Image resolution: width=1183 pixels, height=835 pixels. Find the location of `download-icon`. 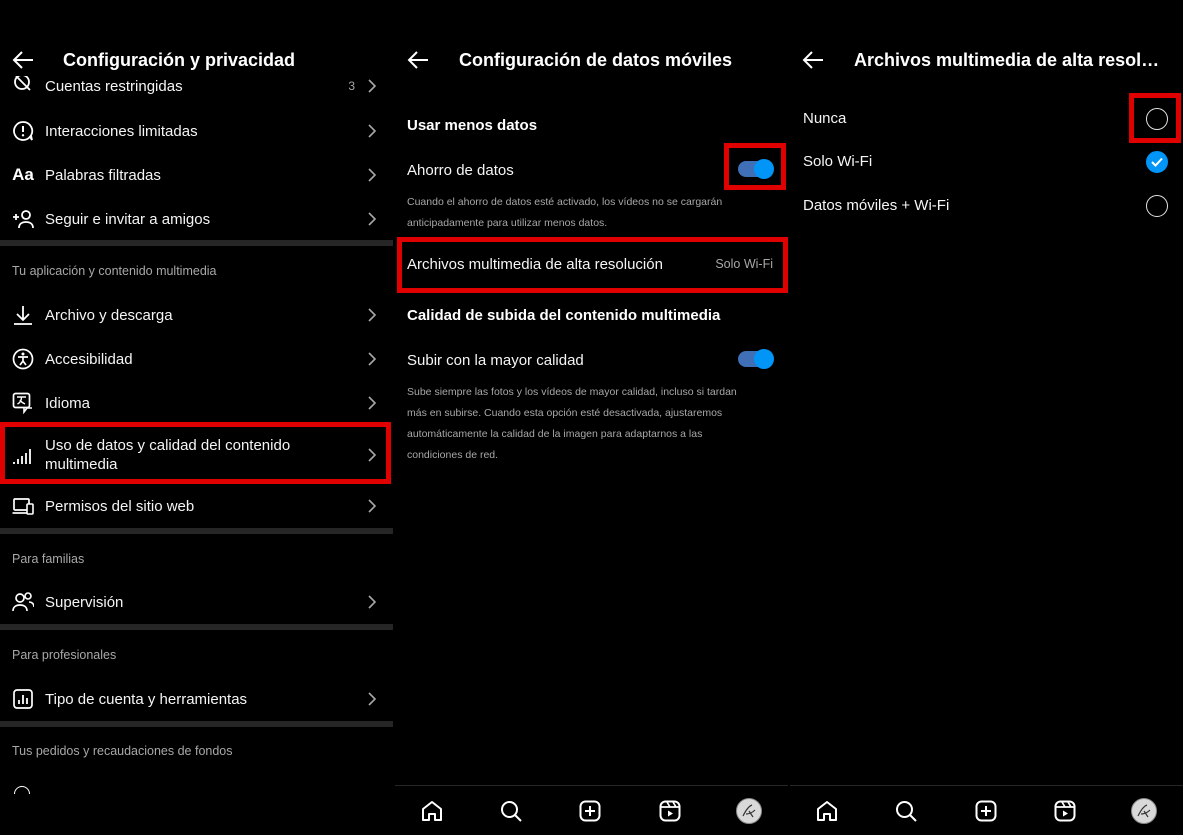

download-icon is located at coordinates (23, 315).